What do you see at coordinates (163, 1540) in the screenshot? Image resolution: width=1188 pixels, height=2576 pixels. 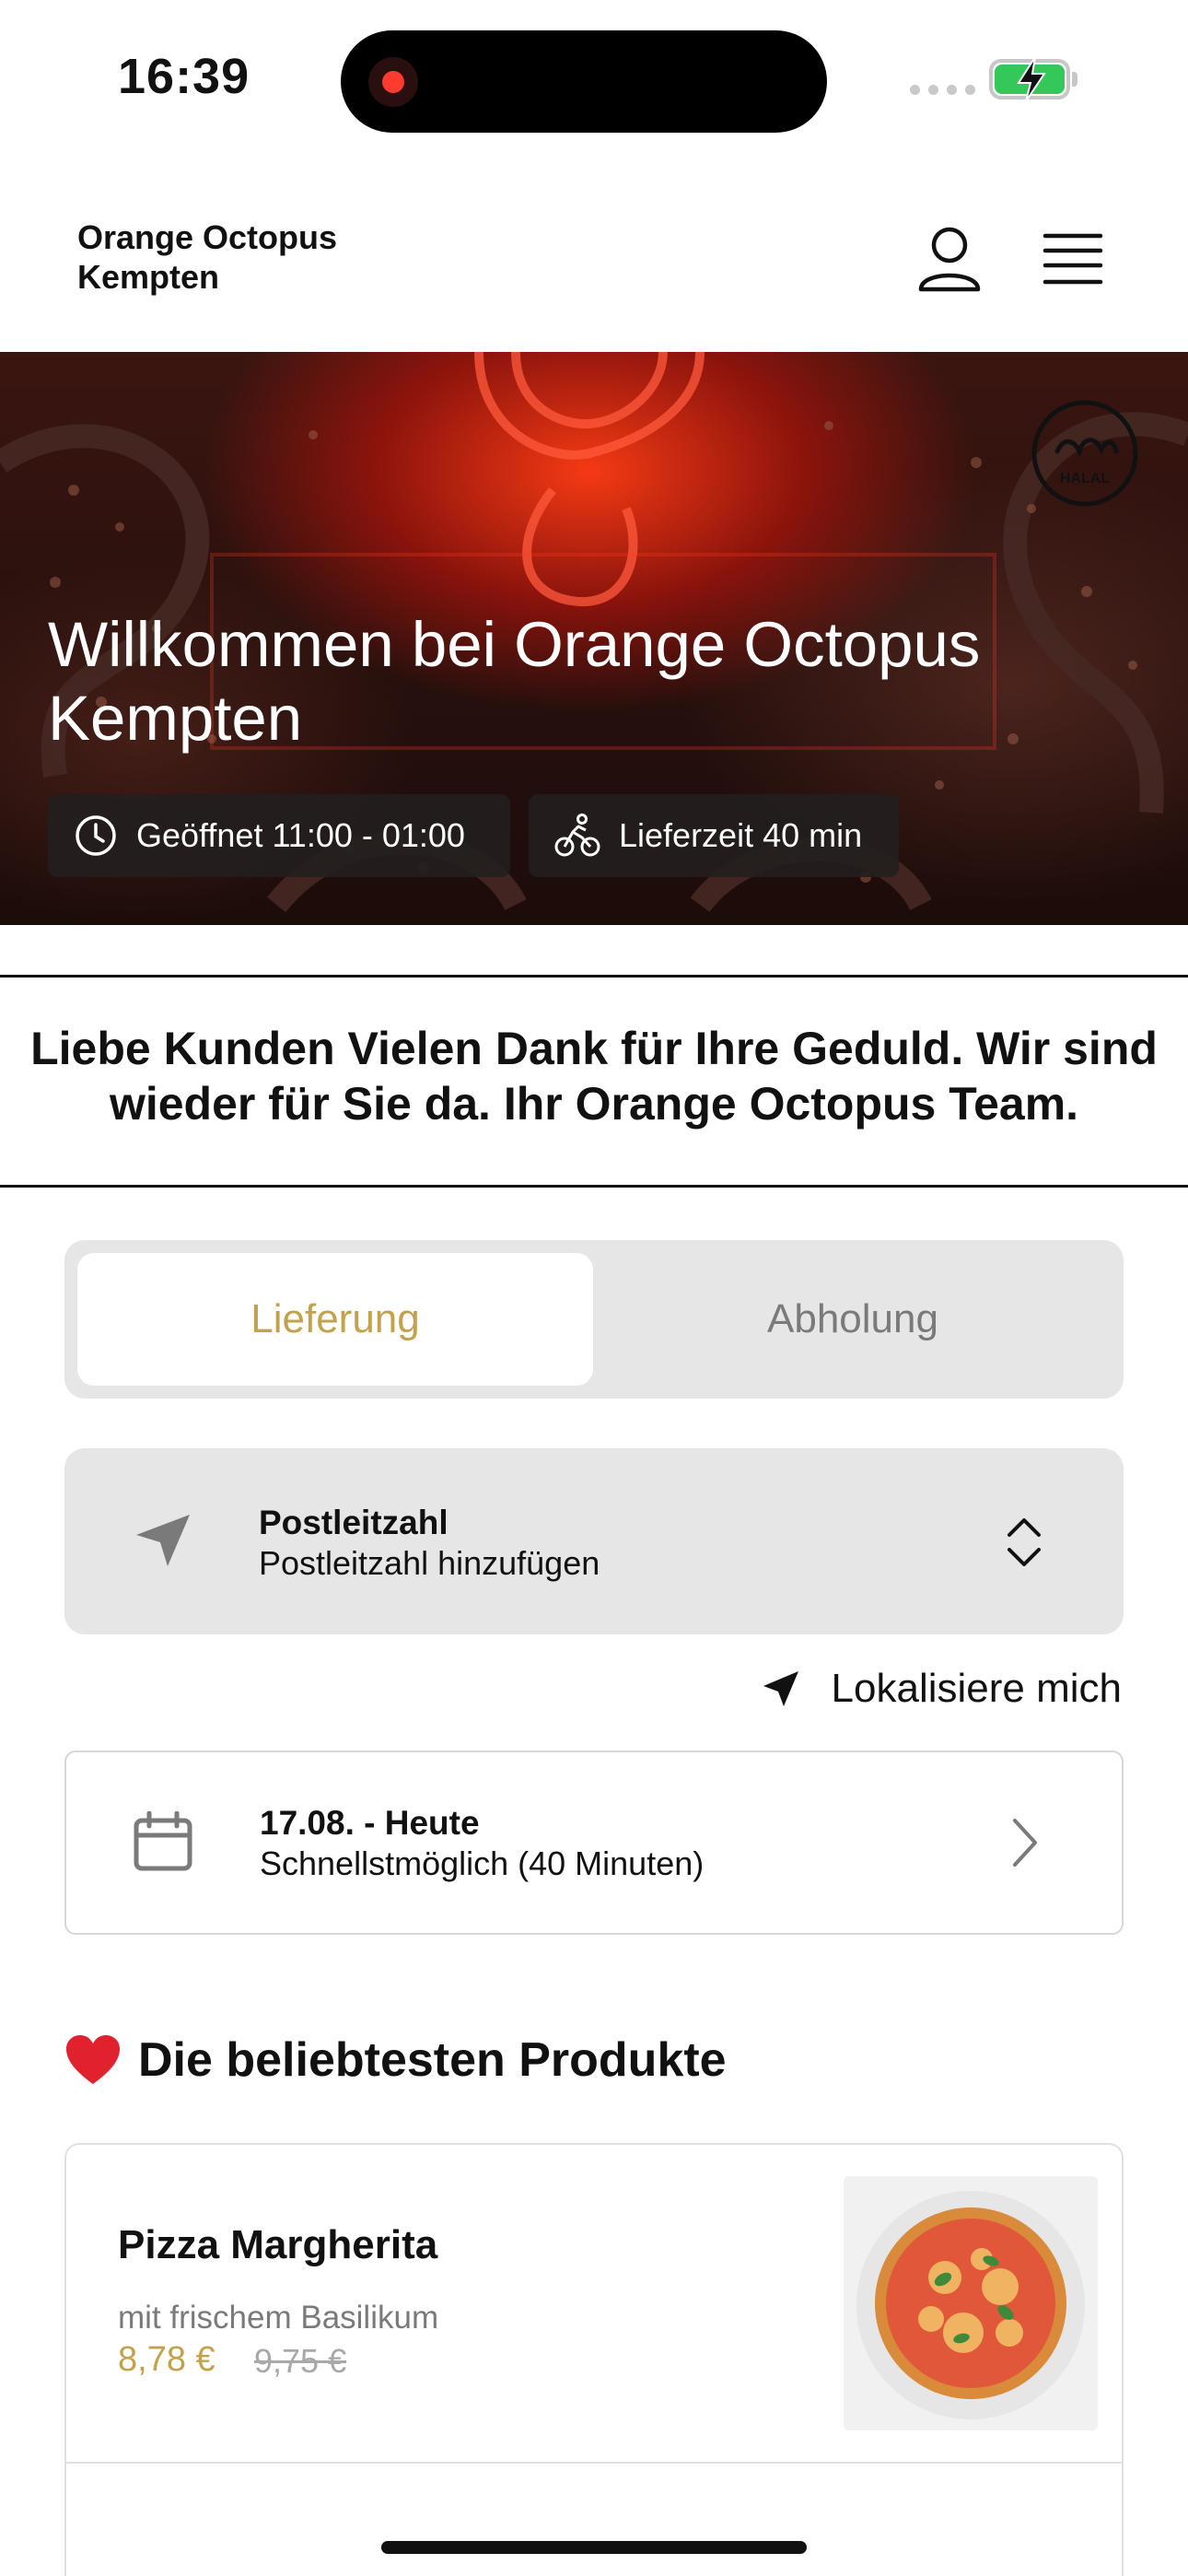 I see `location-arrow-icon` at bounding box center [163, 1540].